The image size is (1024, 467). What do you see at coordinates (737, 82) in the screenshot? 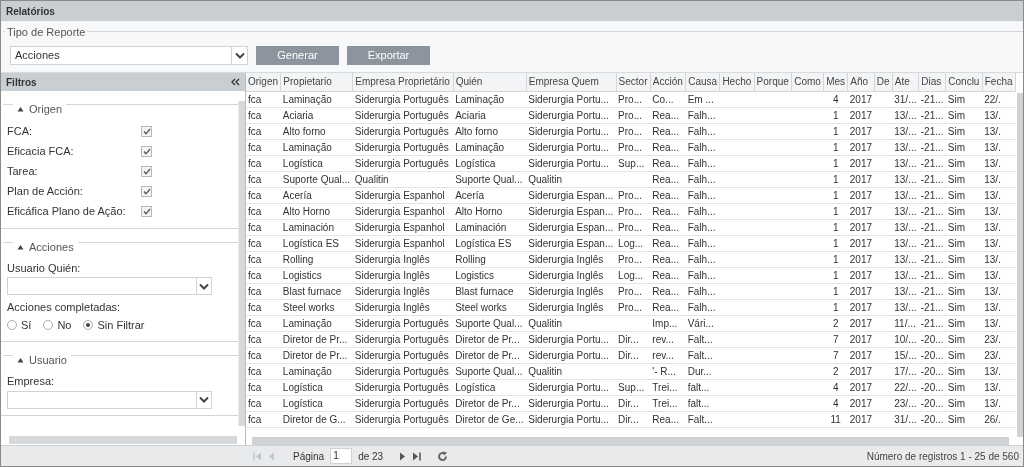
I see `column-header: Hecho` at bounding box center [737, 82].